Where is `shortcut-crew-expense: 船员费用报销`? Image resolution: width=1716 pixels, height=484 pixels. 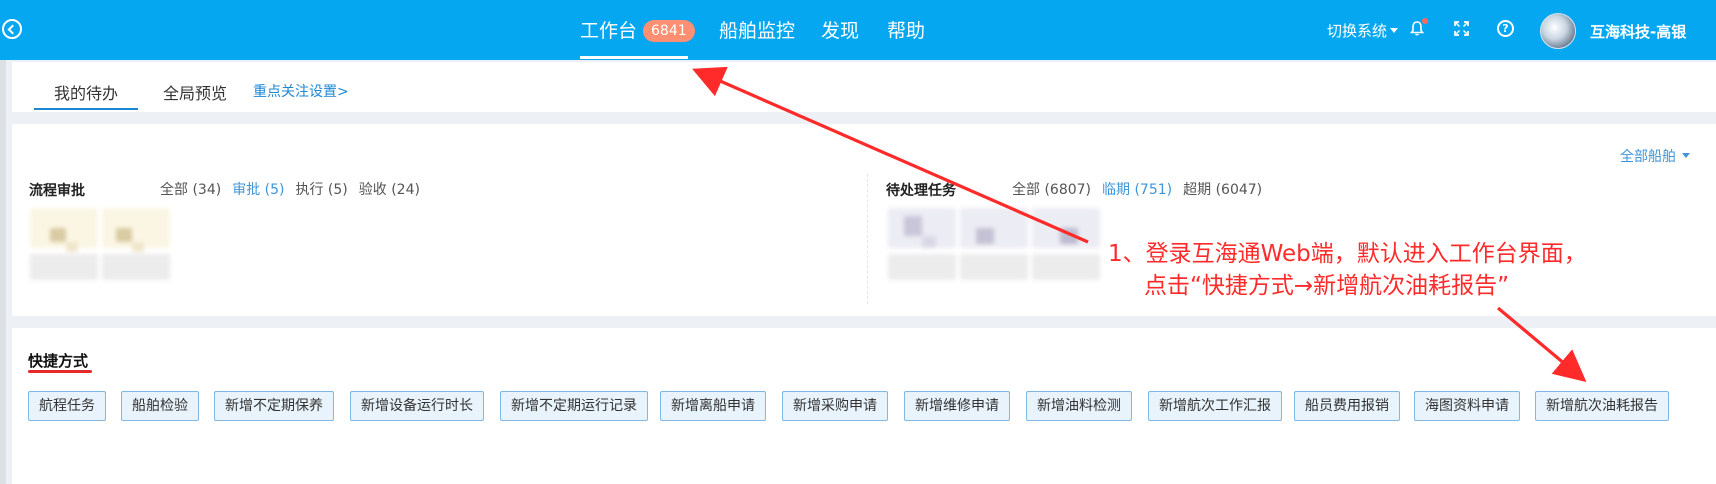
shortcut-crew-expense: 船员费用报销 is located at coordinates (1347, 406).